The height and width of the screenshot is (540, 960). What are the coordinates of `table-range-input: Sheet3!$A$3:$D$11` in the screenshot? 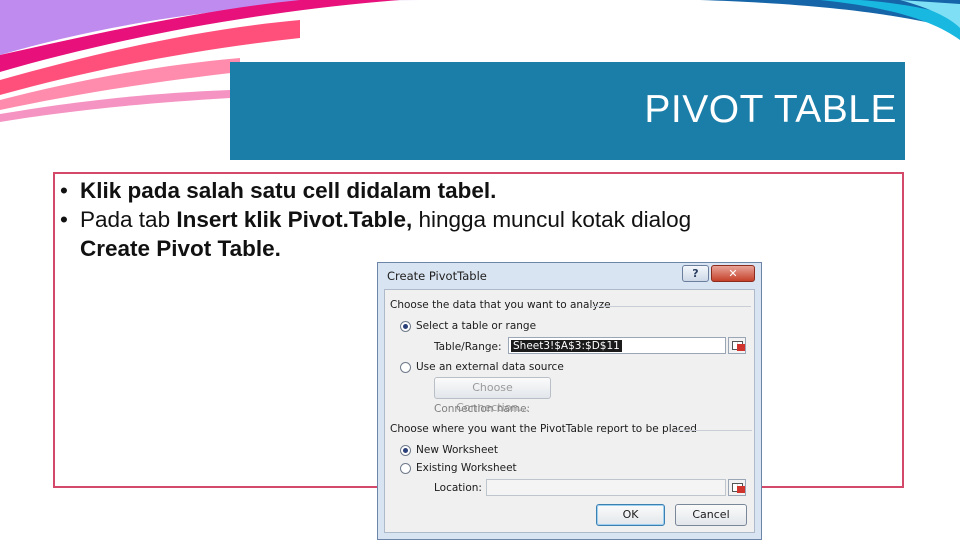 It's located at (617, 345).